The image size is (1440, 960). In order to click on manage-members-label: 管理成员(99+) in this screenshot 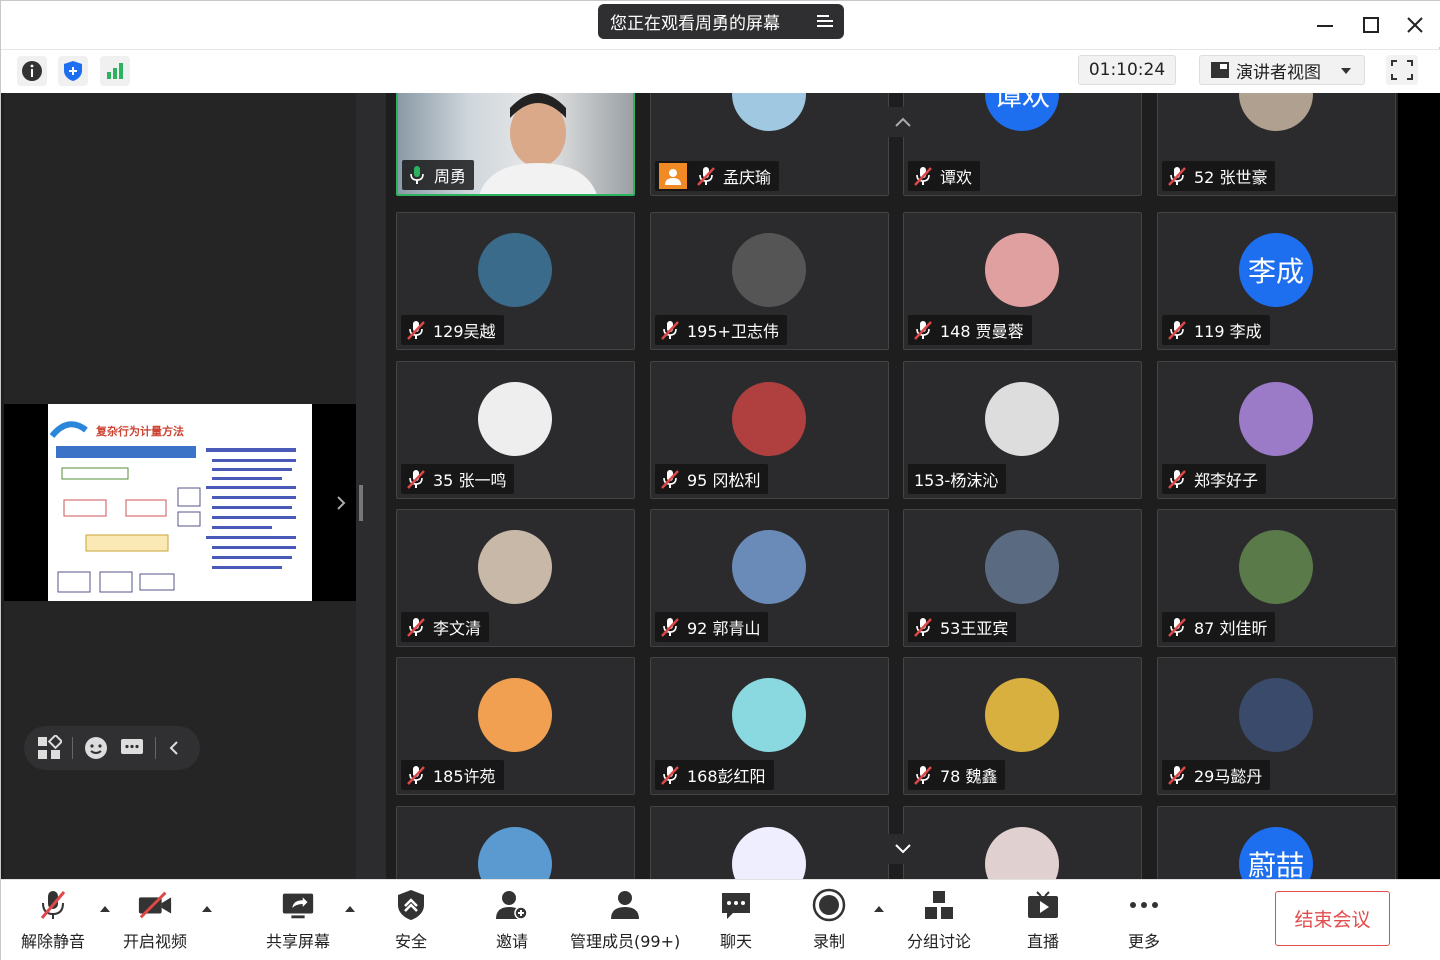, I will do `click(625, 941)`.